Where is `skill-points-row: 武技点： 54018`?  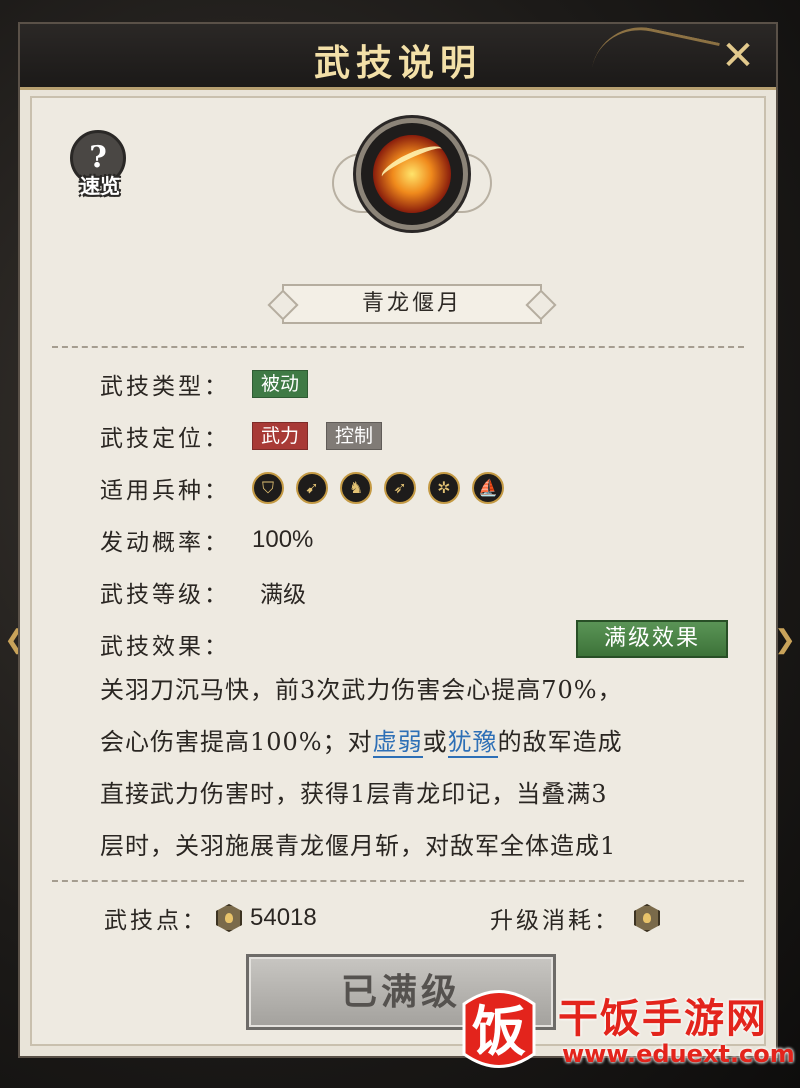 skill-points-row: 武技点： 54018 is located at coordinates (210, 918).